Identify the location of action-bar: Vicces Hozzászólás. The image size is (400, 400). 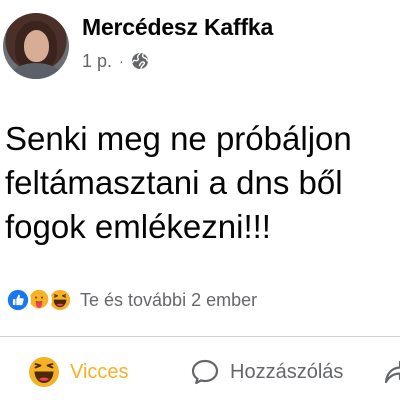
(200, 372).